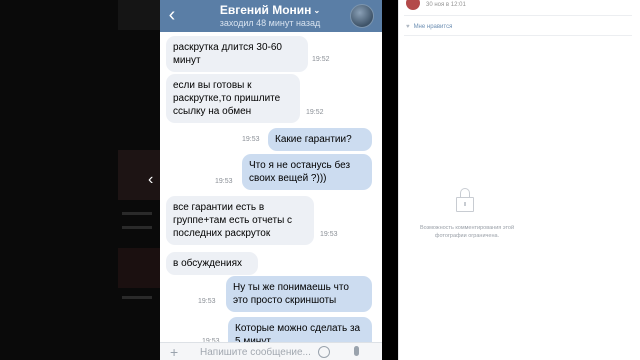 This screenshot has width=640, height=360. I want to click on like-button: ♥ Мне нравится, so click(429, 27).